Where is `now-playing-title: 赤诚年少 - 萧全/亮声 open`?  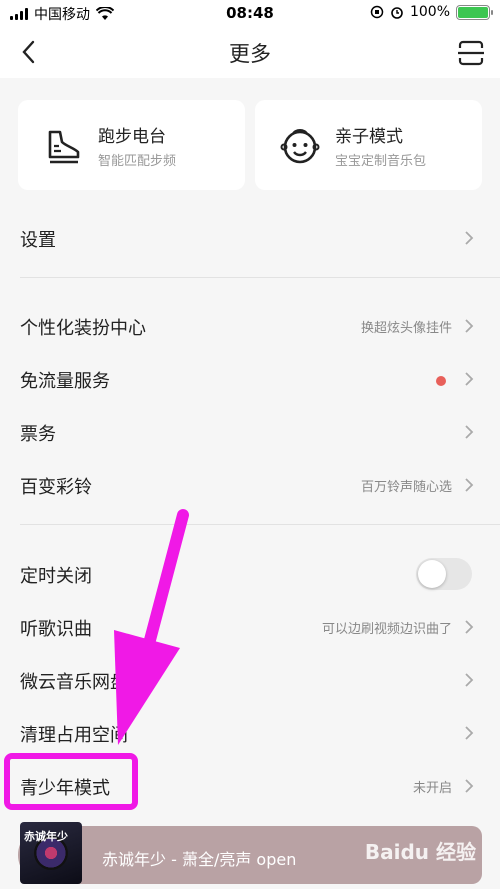 now-playing-title: 赤诚年少 - 萧全/亮声 open is located at coordinates (199, 859).